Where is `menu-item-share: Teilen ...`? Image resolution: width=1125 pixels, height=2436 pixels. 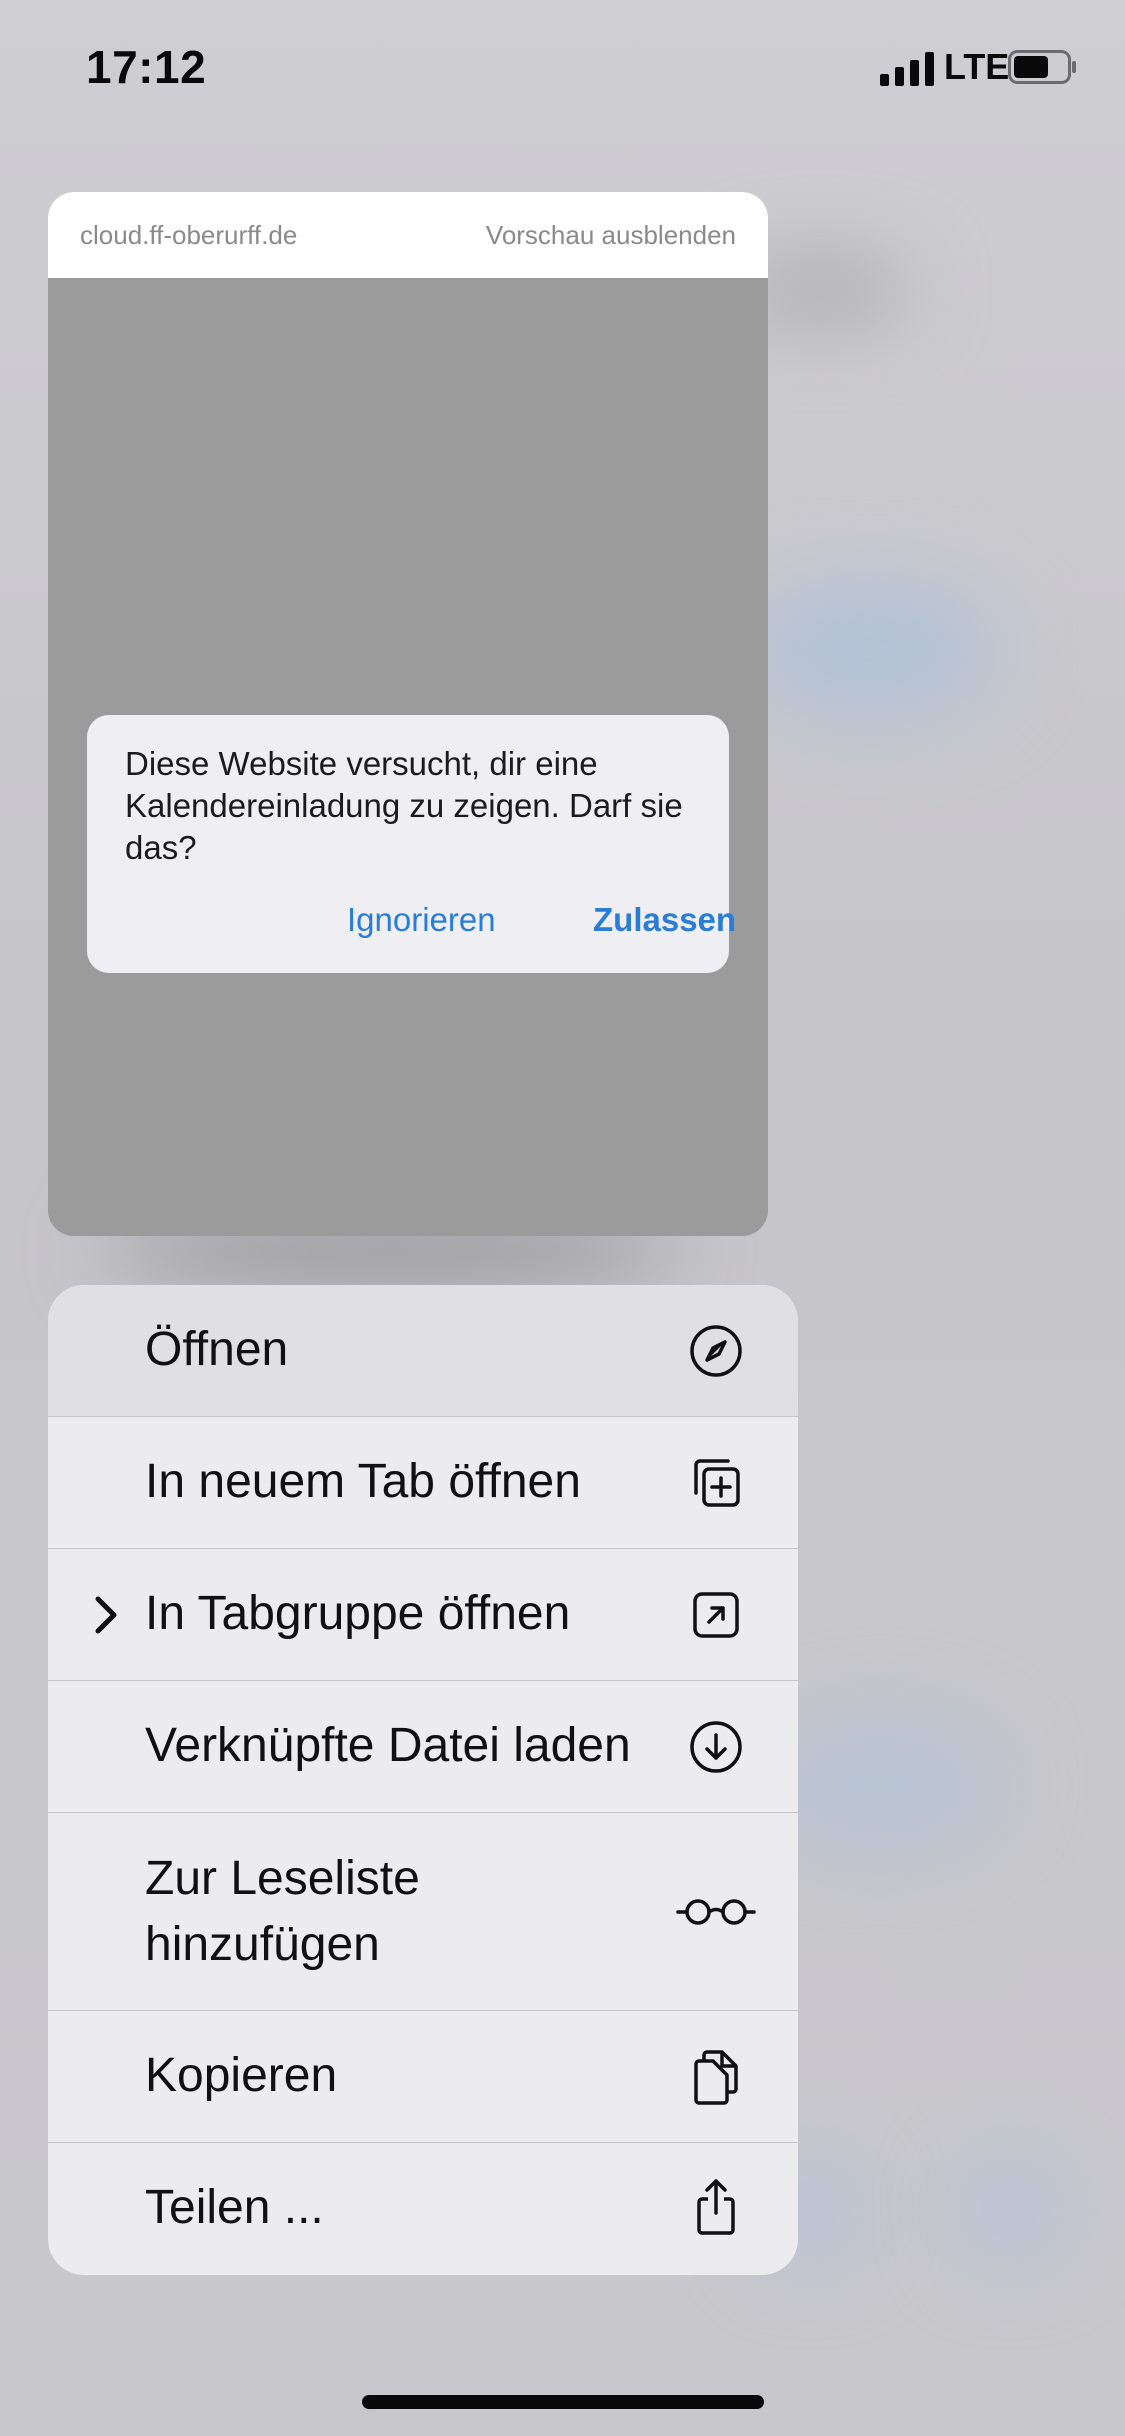
menu-item-share: Teilen ... is located at coordinates (423, 2209).